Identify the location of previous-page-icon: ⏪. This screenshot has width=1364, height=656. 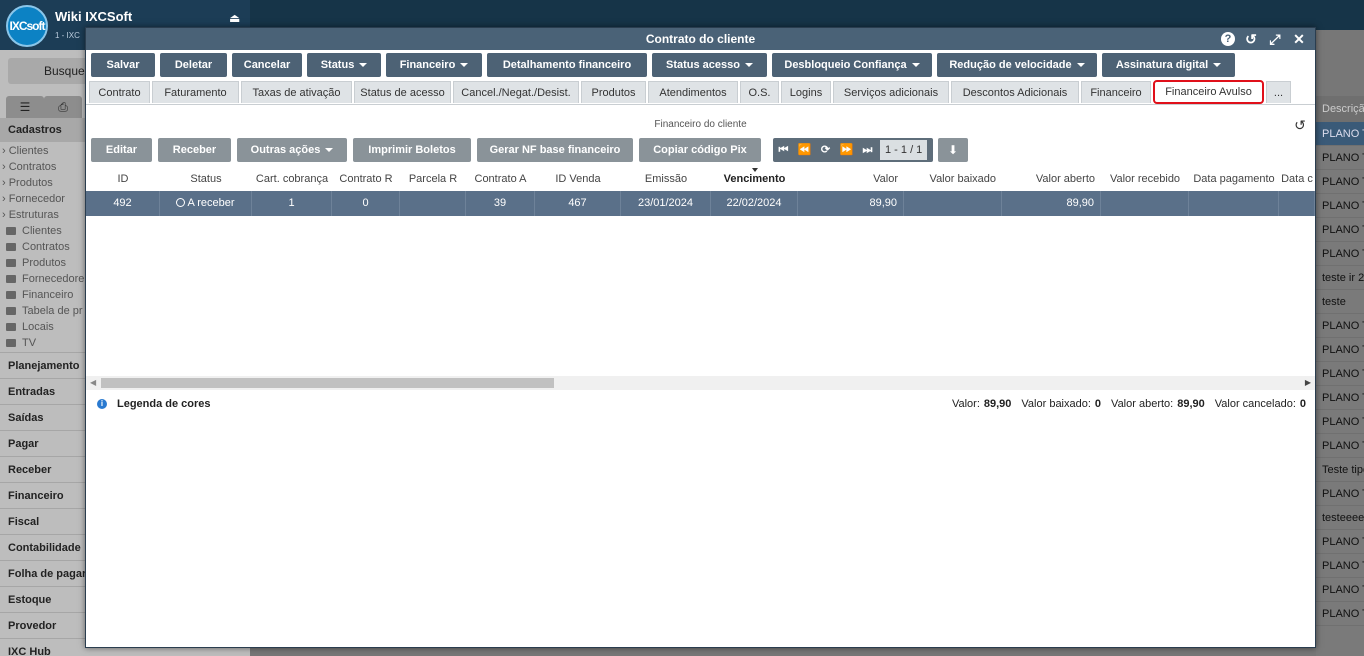
(804, 150).